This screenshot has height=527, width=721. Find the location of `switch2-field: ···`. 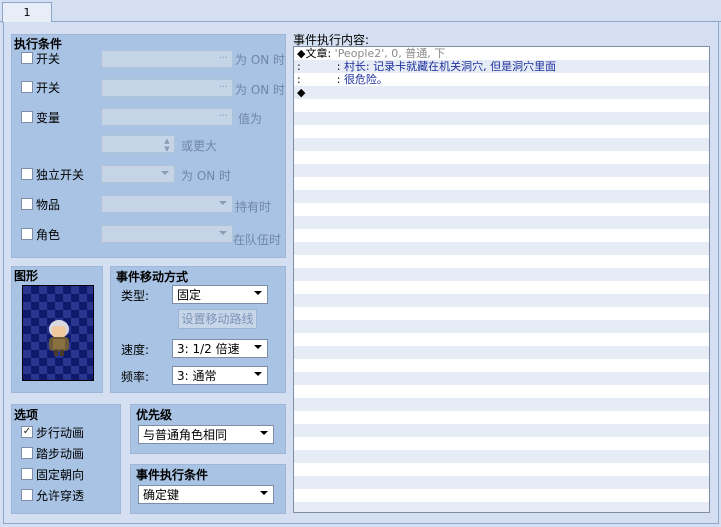

switch2-field: ··· is located at coordinates (167, 88).